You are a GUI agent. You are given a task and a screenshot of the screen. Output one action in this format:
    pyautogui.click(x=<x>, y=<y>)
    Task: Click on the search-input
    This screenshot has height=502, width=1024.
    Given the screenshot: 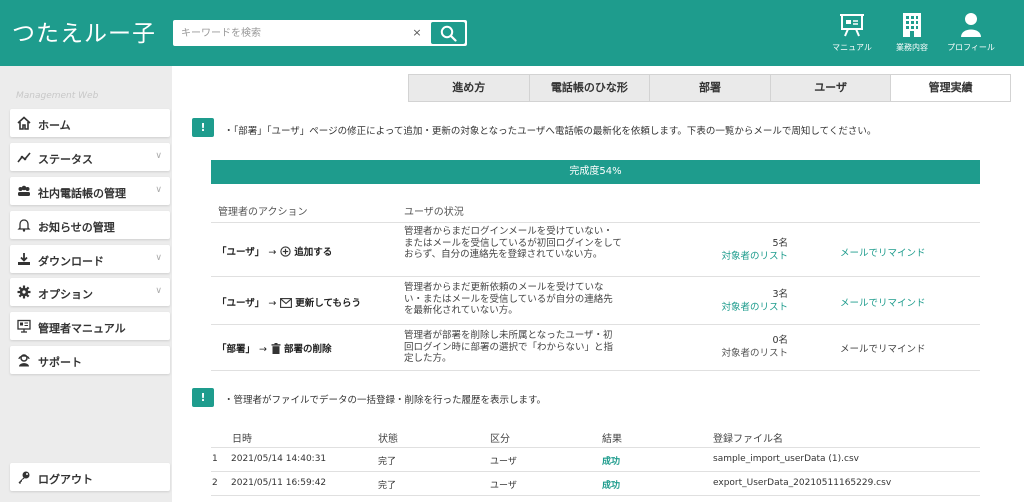 What is the action you would take?
    pyautogui.click(x=291, y=33)
    